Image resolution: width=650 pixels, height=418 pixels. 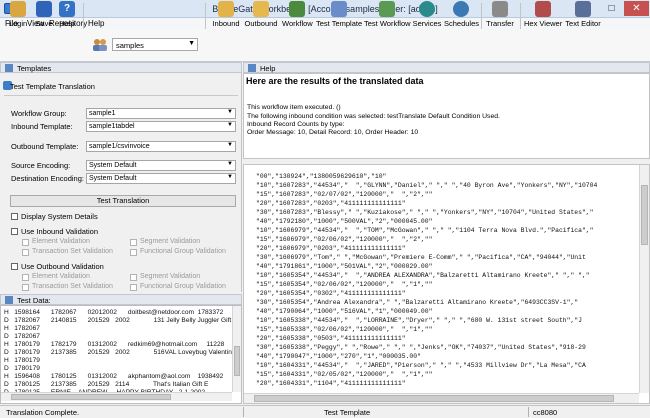 What do you see at coordinates (121, 95) in the screenshot?
I see `divider` at bounding box center [121, 95].